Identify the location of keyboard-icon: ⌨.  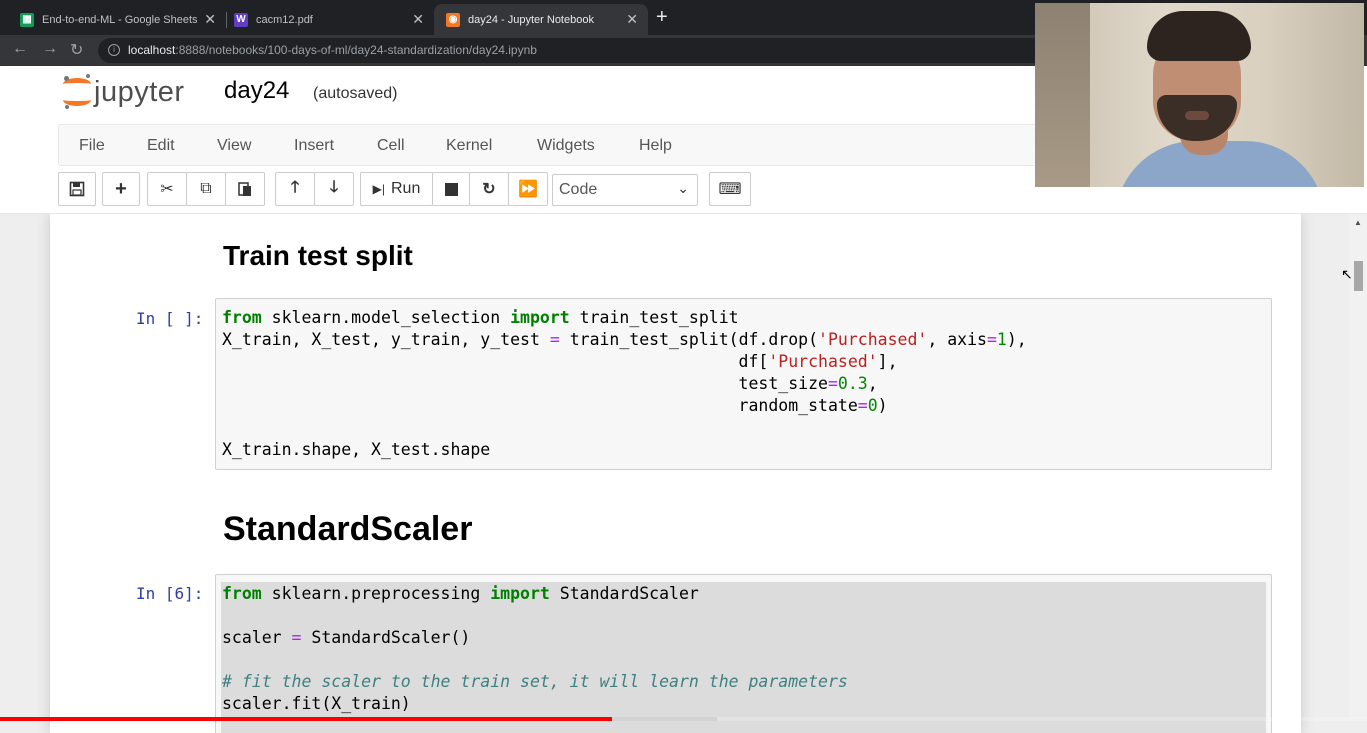
(730, 189).